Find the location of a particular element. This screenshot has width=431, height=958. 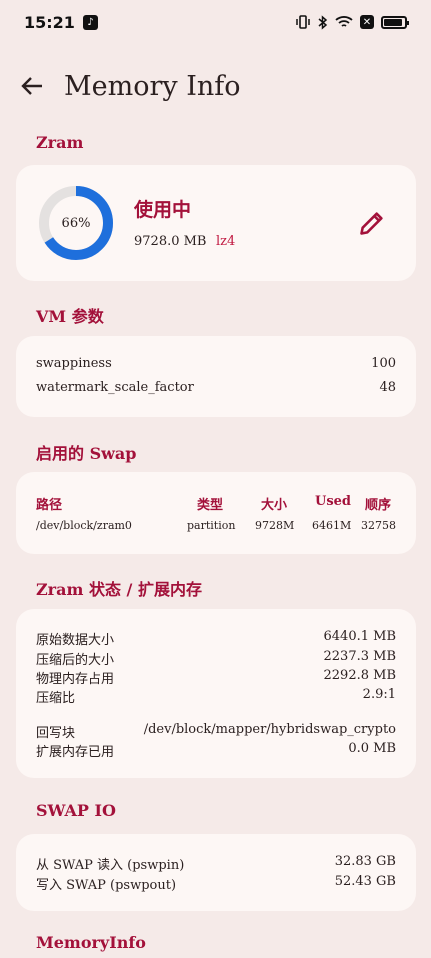

stat-row: 原始数据大小 6440.1 MB is located at coordinates (216, 638).